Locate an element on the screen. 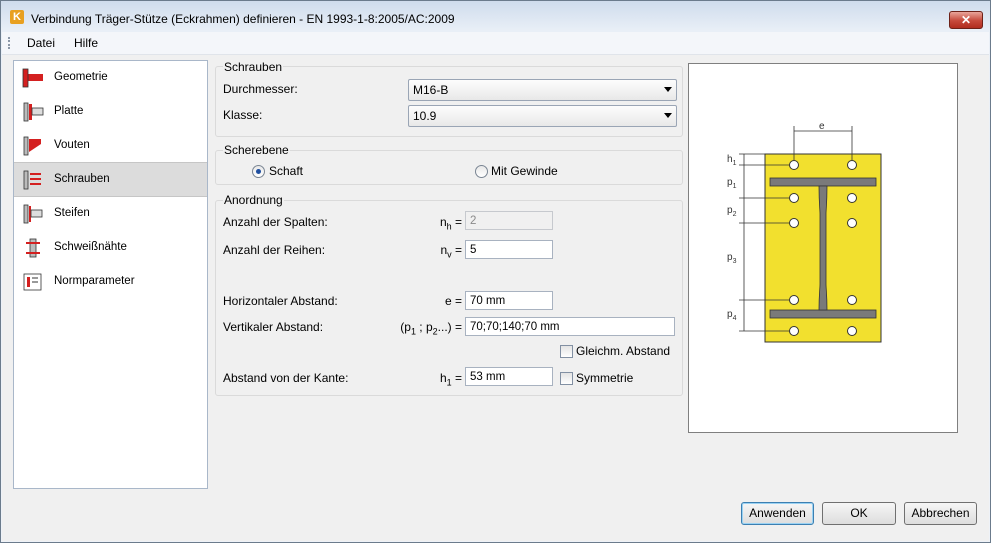 The width and height of the screenshot is (991, 543). durchmesser-value: M16-B is located at coordinates (431, 90).